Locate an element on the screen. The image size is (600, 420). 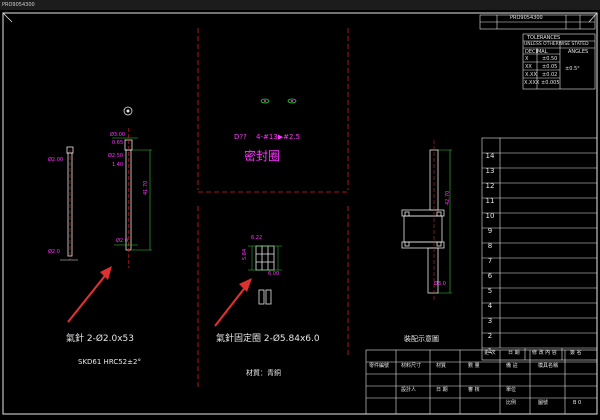
revision-row-number: 9 is located at coordinates (490, 231).